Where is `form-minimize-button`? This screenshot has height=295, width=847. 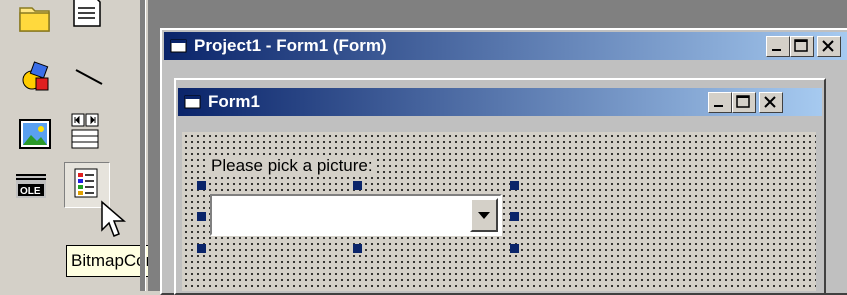 form-minimize-button is located at coordinates (720, 102).